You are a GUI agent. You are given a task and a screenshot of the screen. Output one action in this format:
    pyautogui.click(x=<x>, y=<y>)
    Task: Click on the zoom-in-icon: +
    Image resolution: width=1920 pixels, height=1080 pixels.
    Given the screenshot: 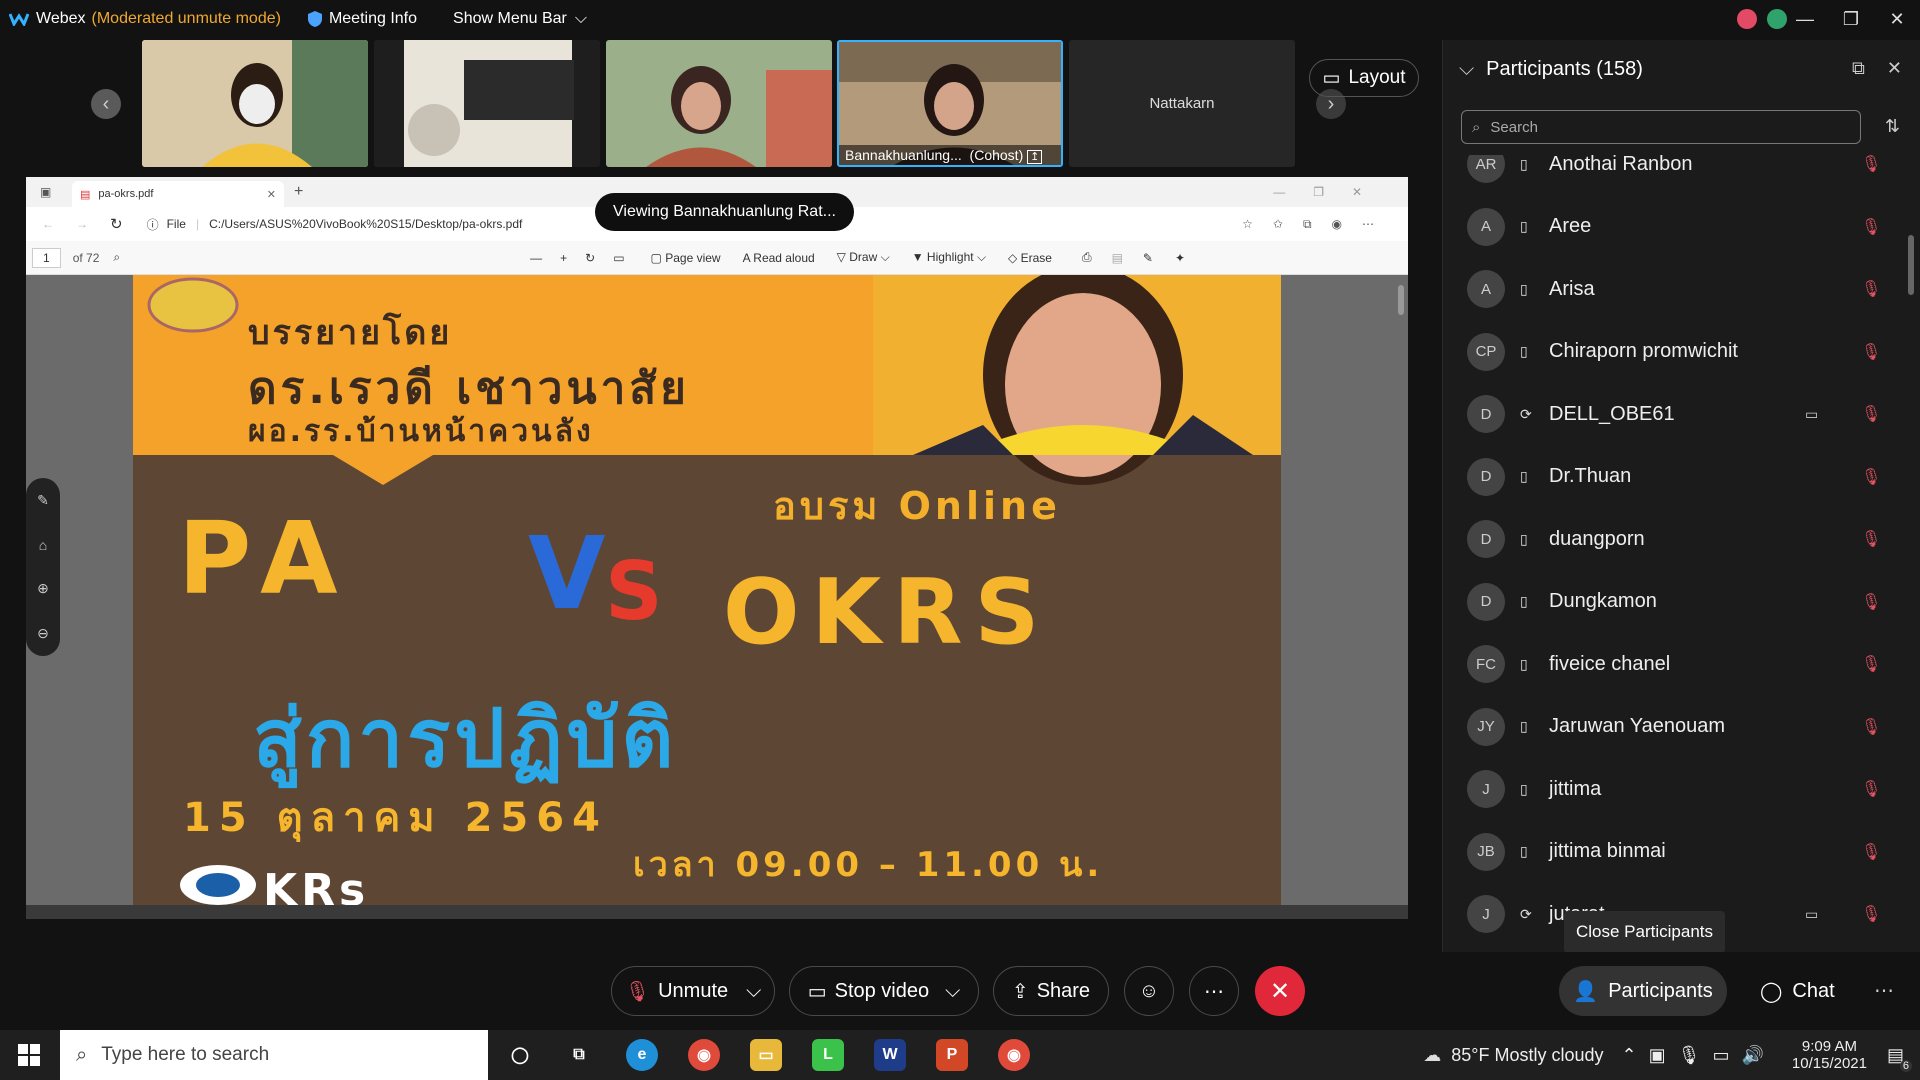 What is the action you would take?
    pyautogui.click(x=563, y=258)
    